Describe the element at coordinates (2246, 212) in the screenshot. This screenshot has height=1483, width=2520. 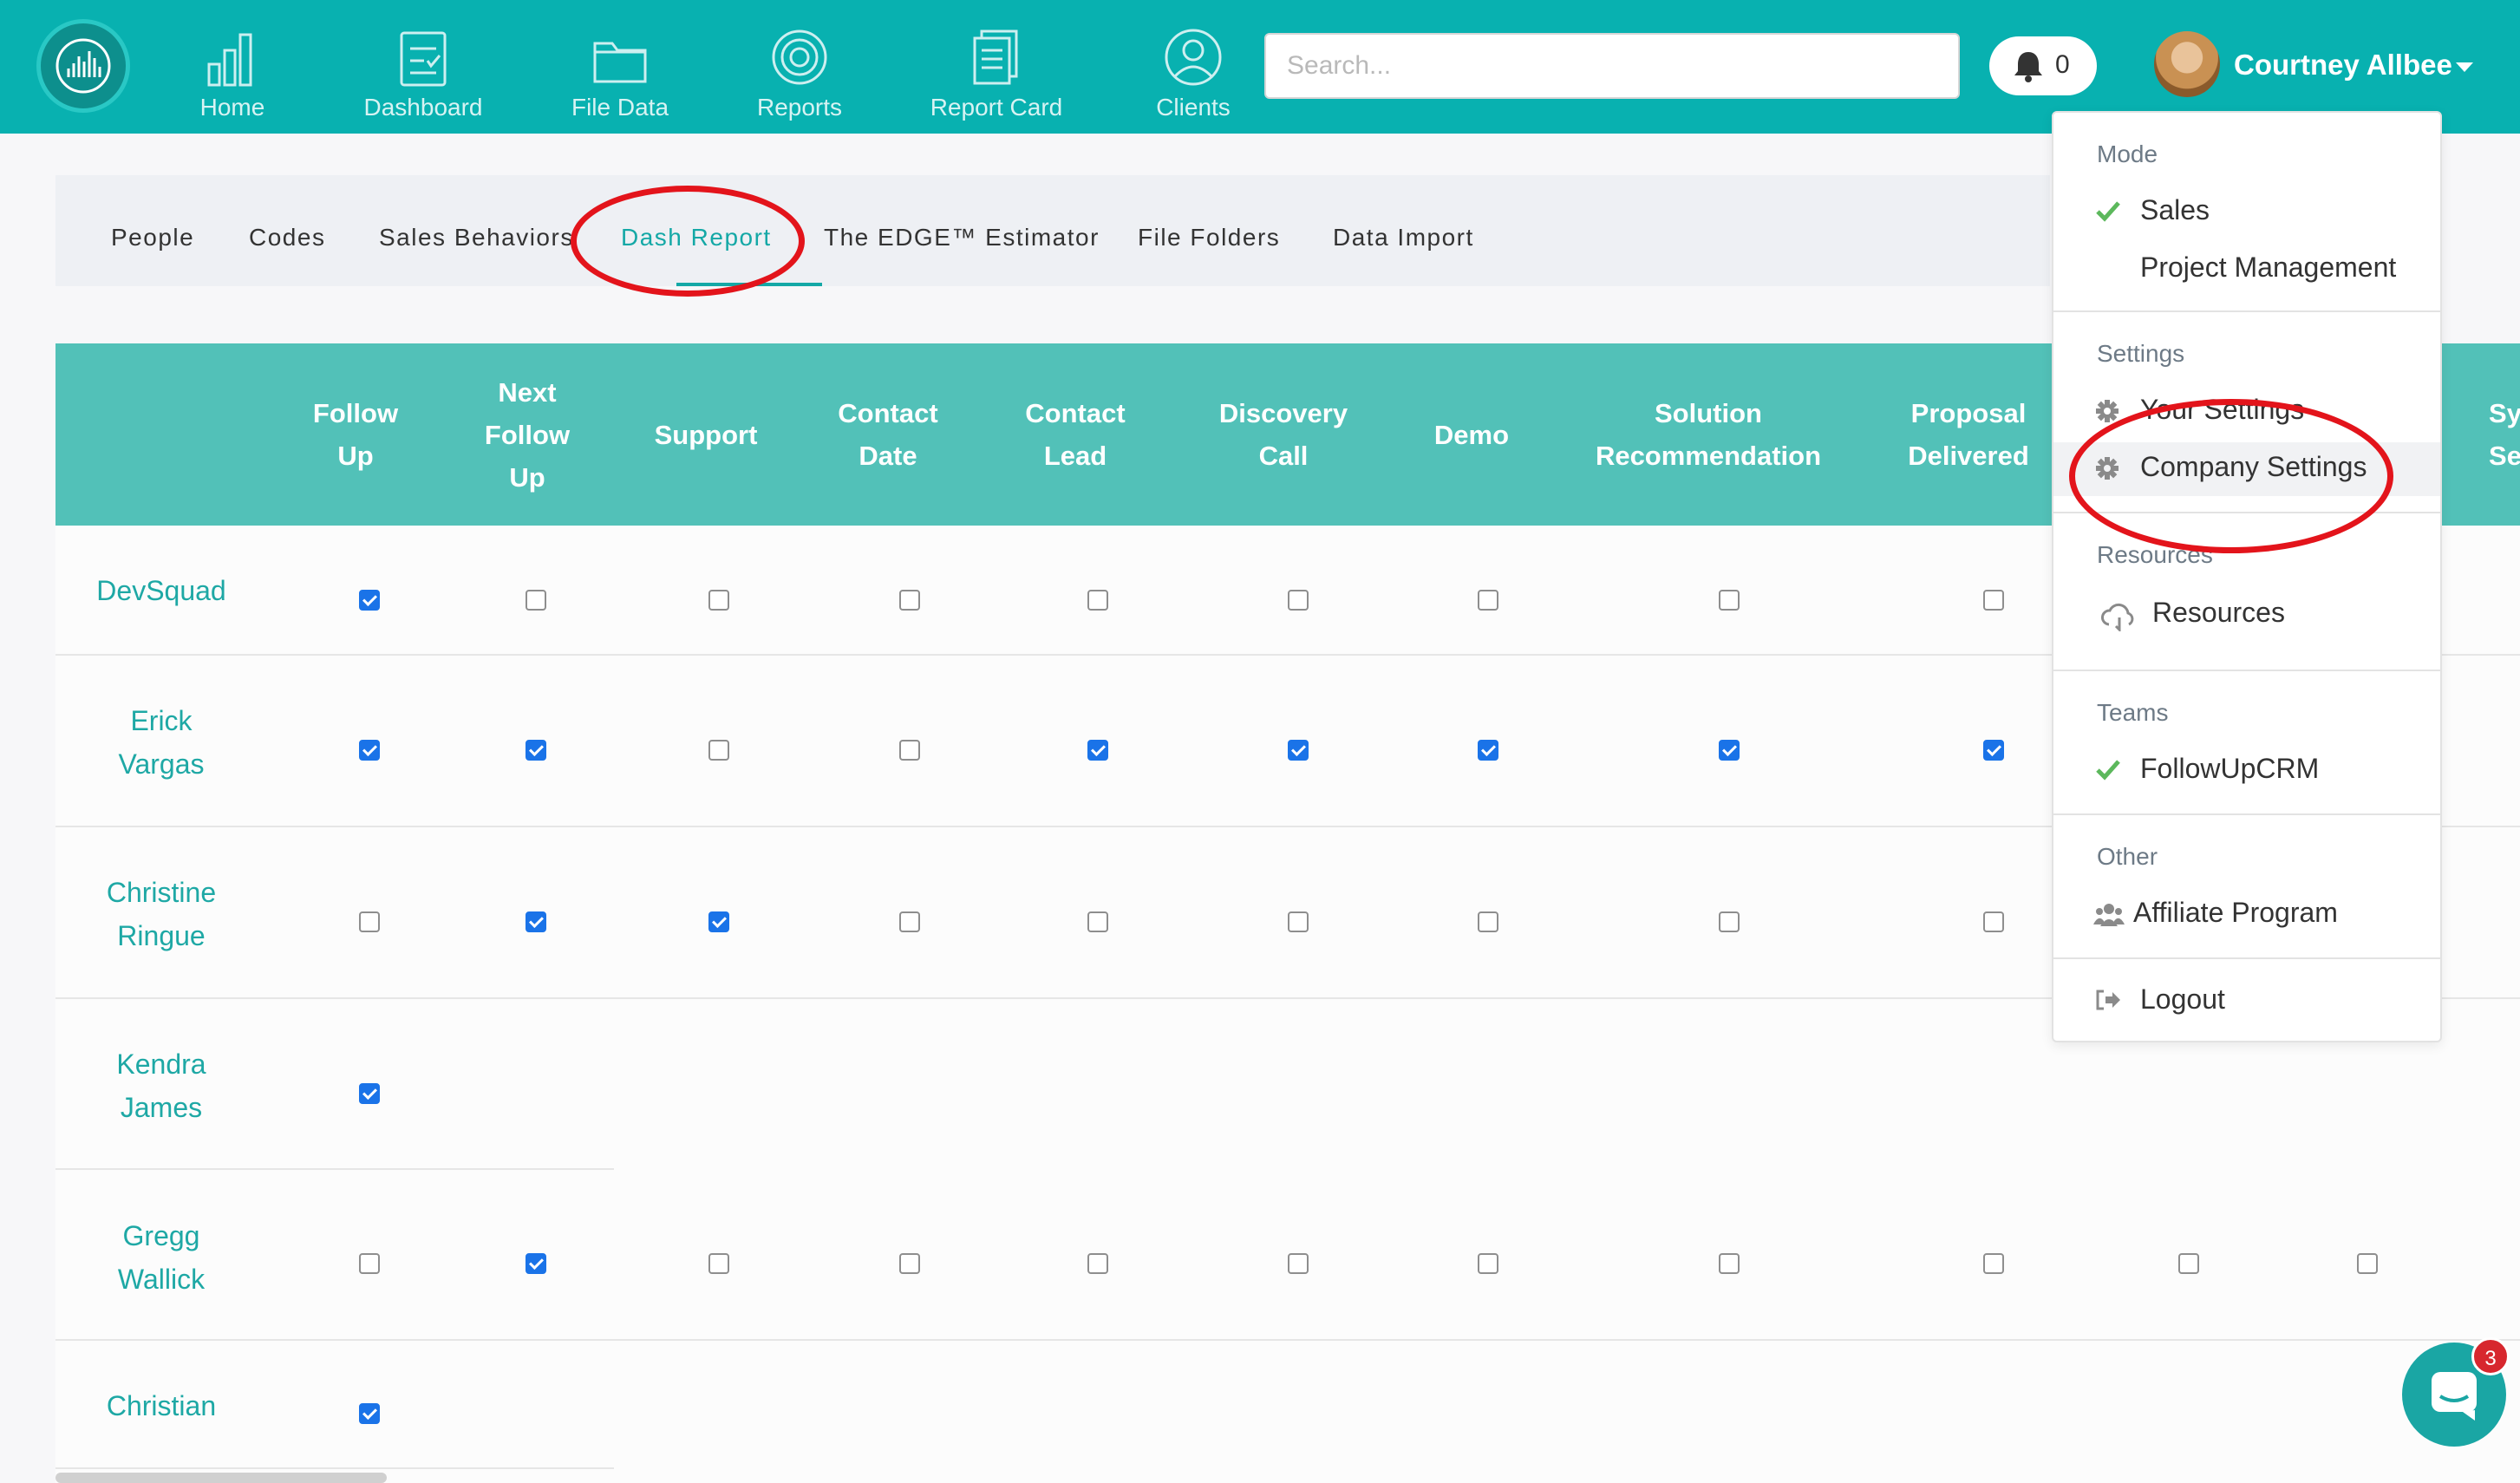
I see `mode-sales-item: Sales` at that location.